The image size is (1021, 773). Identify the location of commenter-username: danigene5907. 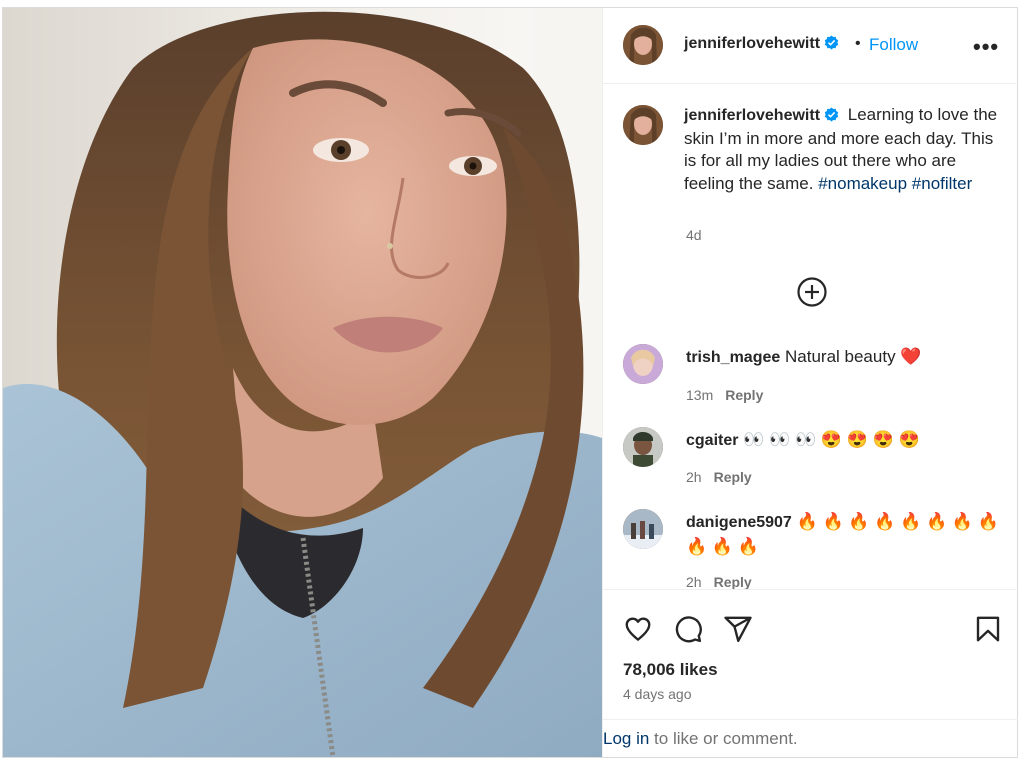
(739, 522).